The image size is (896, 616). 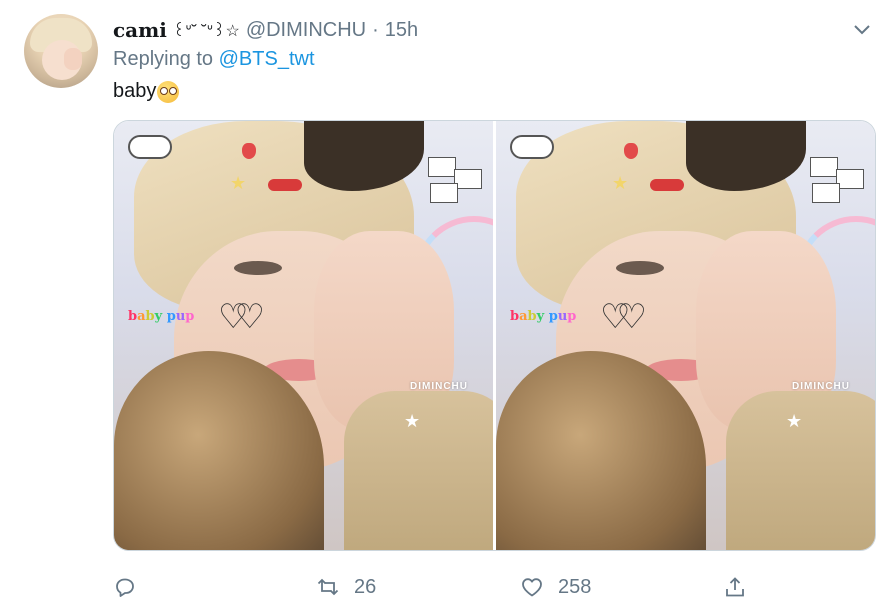 I want to click on share-button, so click(x=735, y=587).